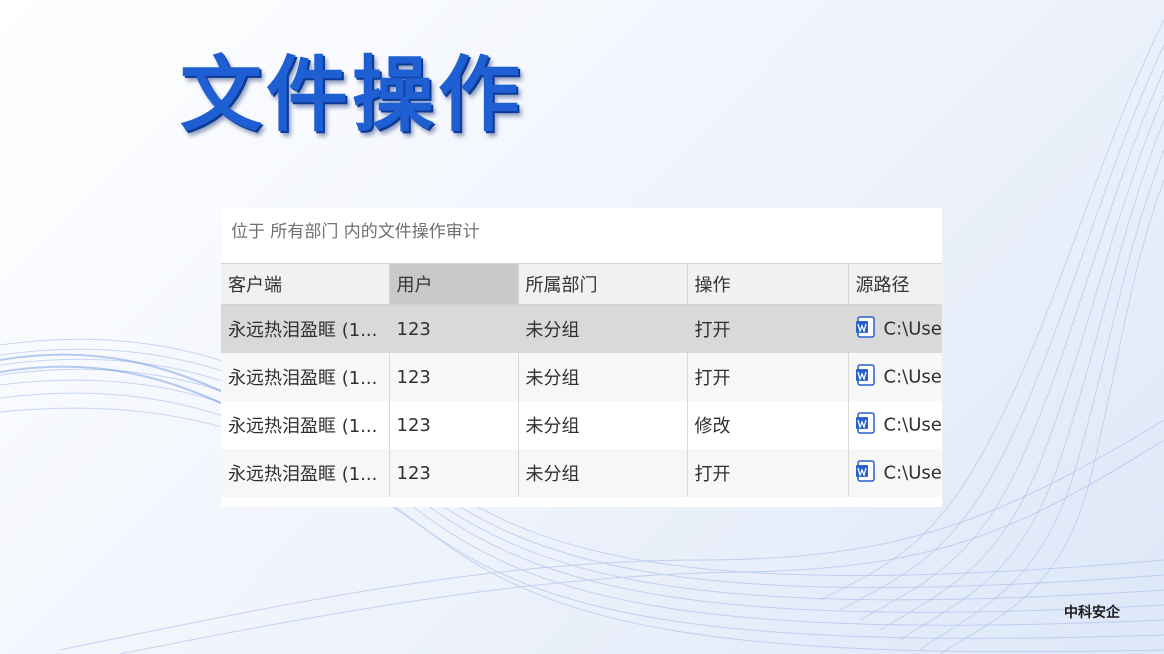 The width and height of the screenshot is (1164, 654). I want to click on column-header-department: 所属部门, so click(603, 284).